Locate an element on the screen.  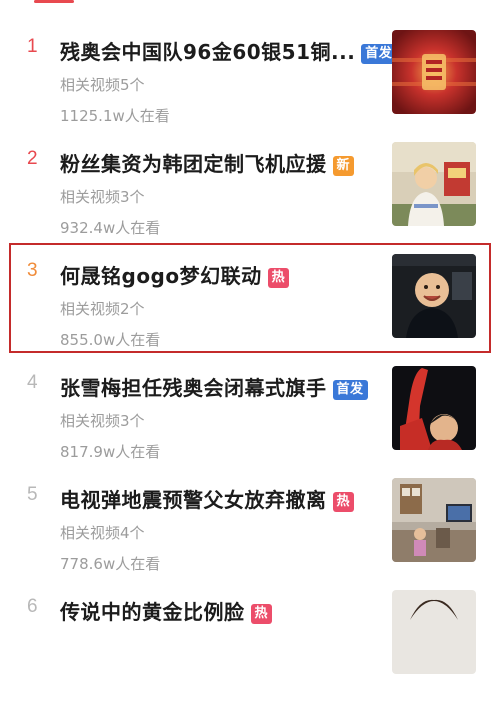
trending-title: 粉丝集资为韩团定制飞机应援新 is located at coordinates (207, 162).